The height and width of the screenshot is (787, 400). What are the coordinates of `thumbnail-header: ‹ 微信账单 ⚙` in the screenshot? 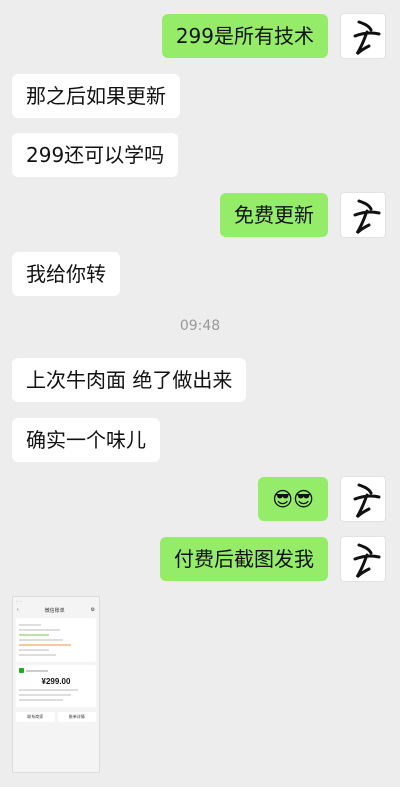 It's located at (56, 610).